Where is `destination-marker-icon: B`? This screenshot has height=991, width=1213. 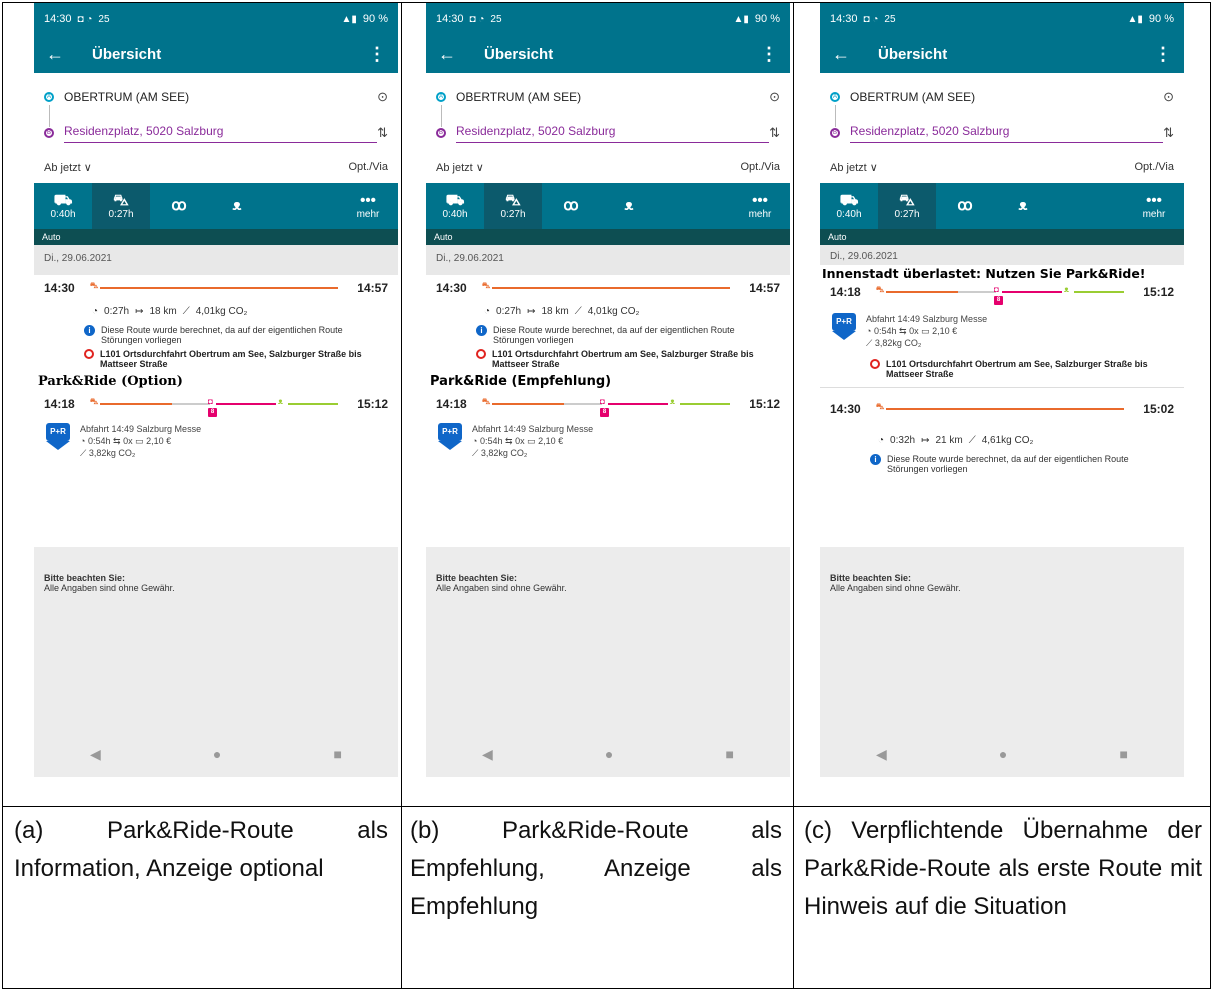
destination-marker-icon: B is located at coordinates (441, 133).